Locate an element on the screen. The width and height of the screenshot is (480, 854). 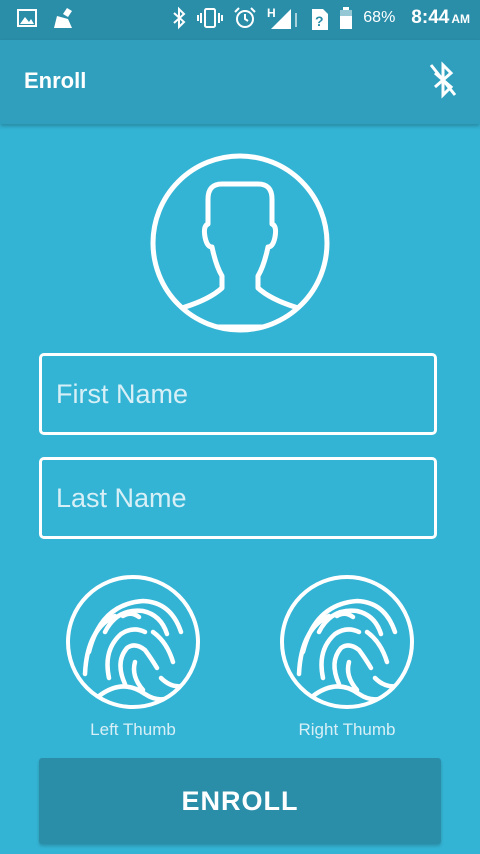
clock-time: 8:44 is located at coordinates (430, 17).